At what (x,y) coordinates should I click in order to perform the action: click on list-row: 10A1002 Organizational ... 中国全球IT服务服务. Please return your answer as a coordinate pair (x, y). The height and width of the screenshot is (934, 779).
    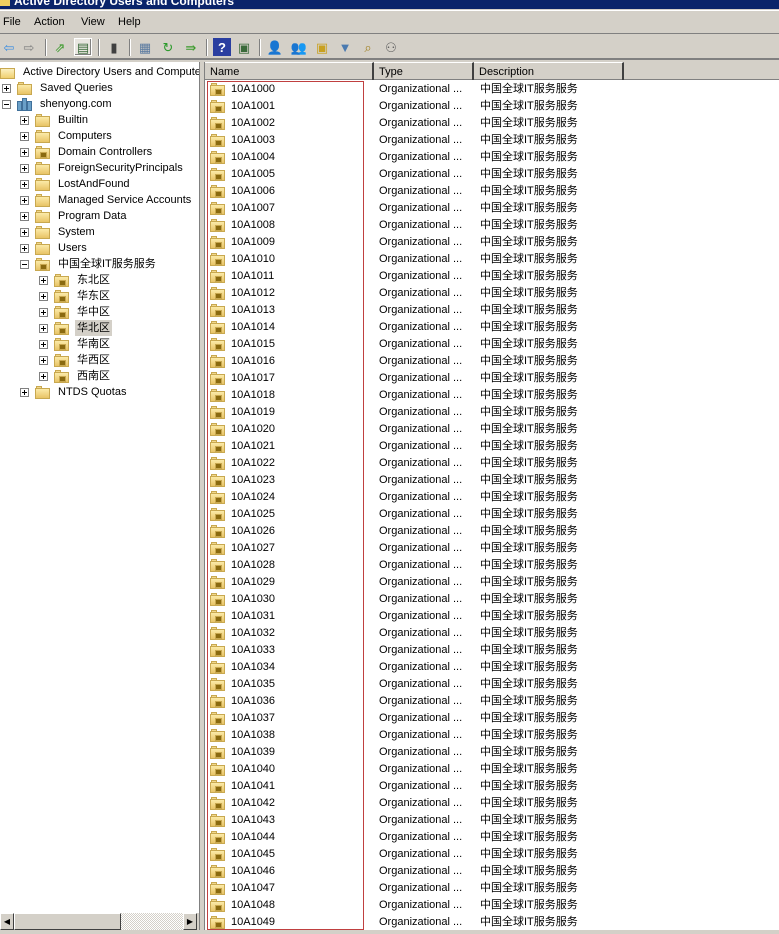
    Looking at the image, I should click on (492, 123).